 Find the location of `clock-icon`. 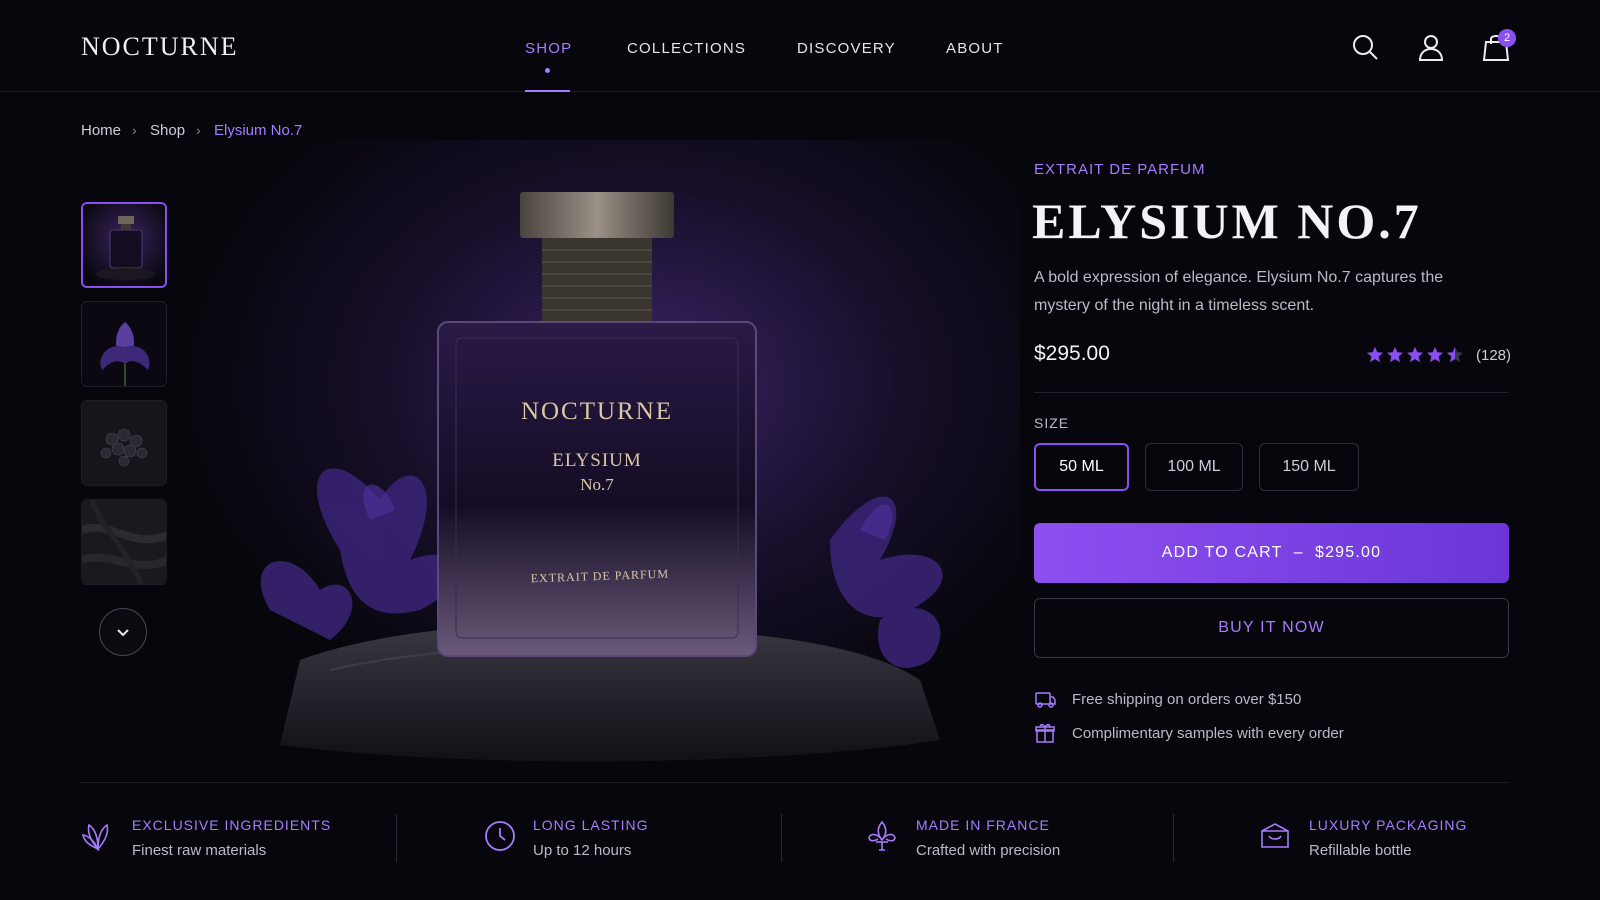

clock-icon is located at coordinates (500, 836).